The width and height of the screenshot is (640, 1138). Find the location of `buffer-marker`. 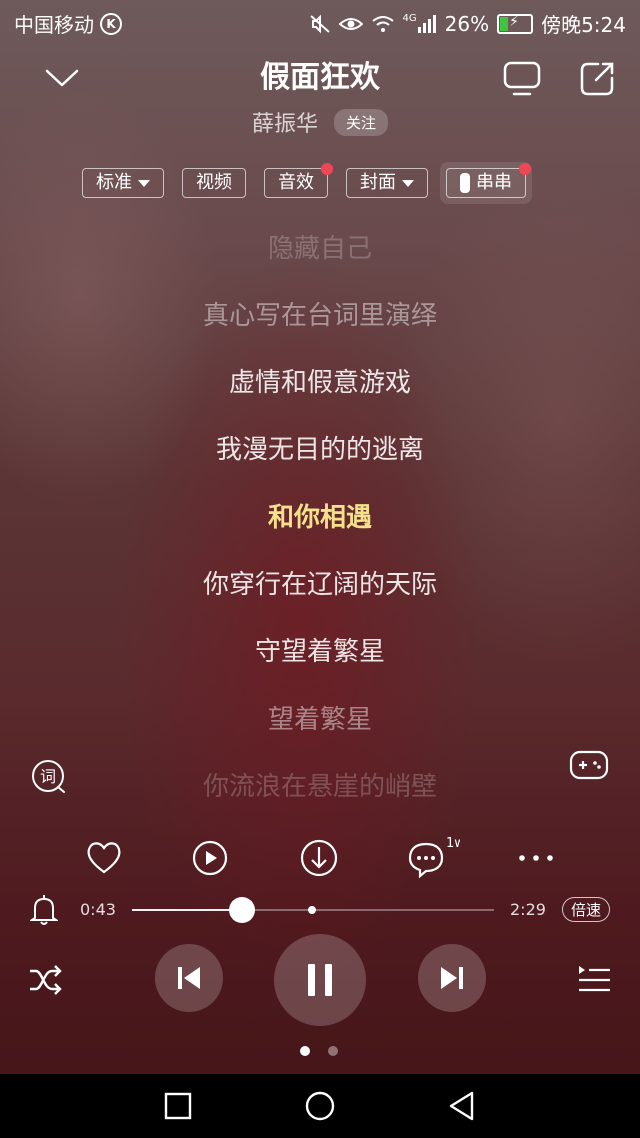

buffer-marker is located at coordinates (311, 910).